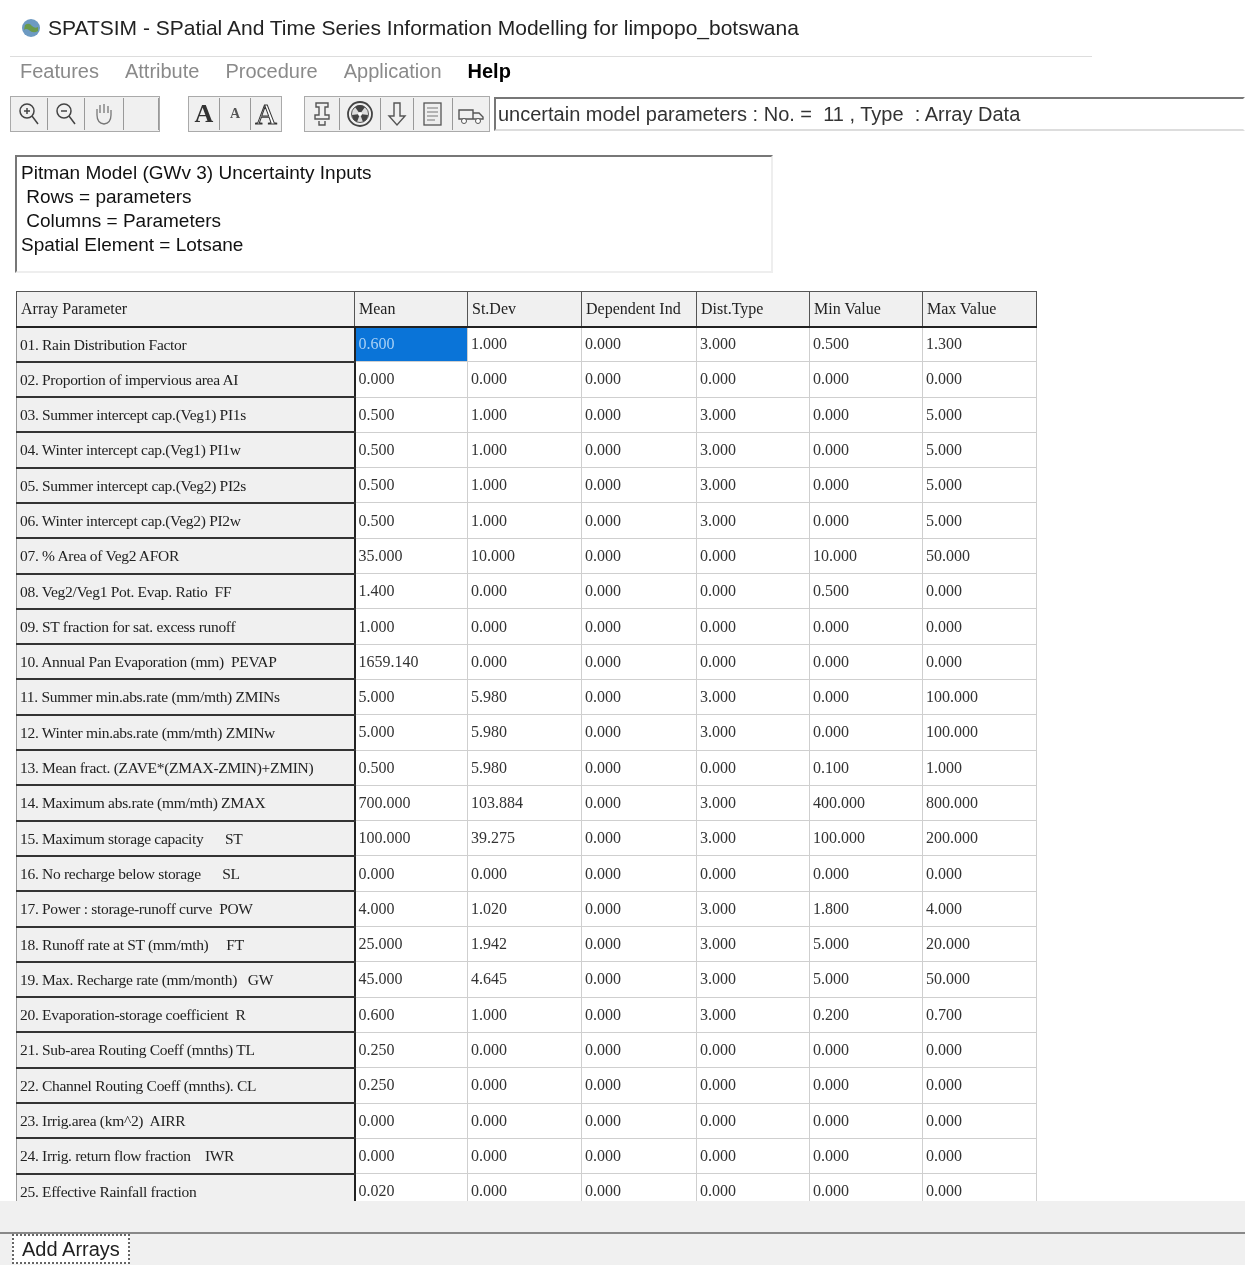 The width and height of the screenshot is (1245, 1265). Describe the element at coordinates (524, 768) in the screenshot. I see `table-cell: 5.980` at that location.